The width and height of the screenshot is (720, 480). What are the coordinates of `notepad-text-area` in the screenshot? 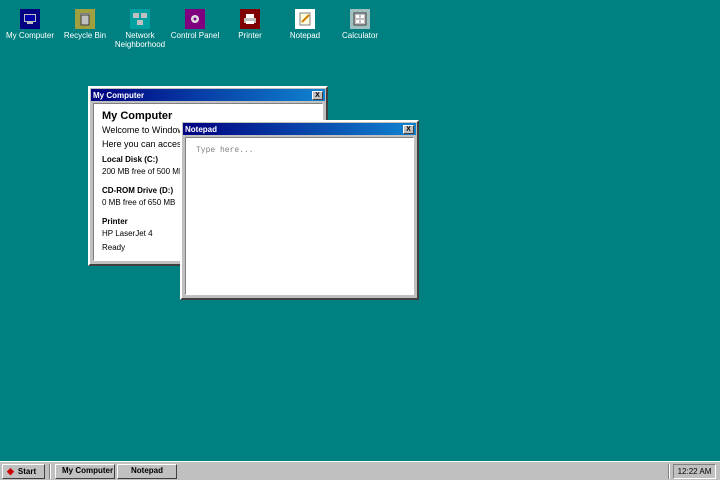 It's located at (299, 216).